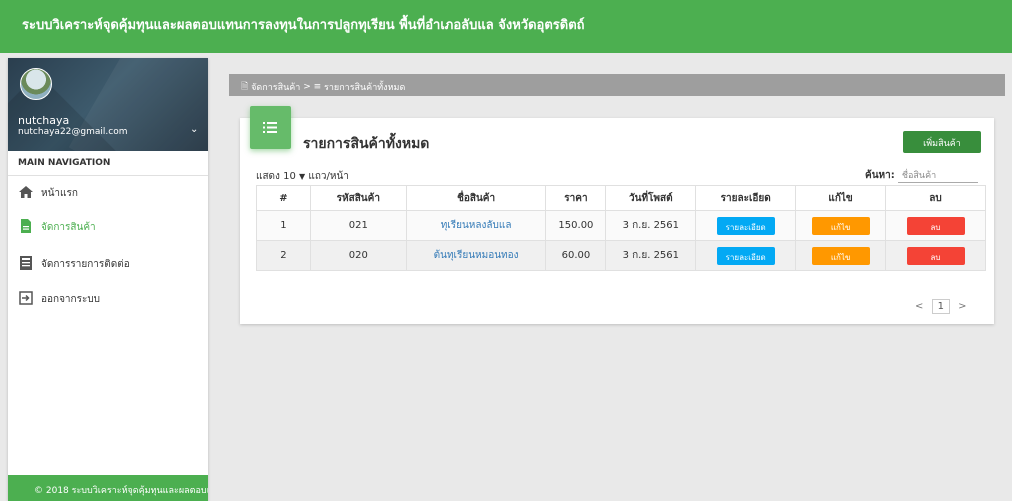 The width and height of the screenshot is (1012, 501). I want to click on page-button-current: 1, so click(940, 306).